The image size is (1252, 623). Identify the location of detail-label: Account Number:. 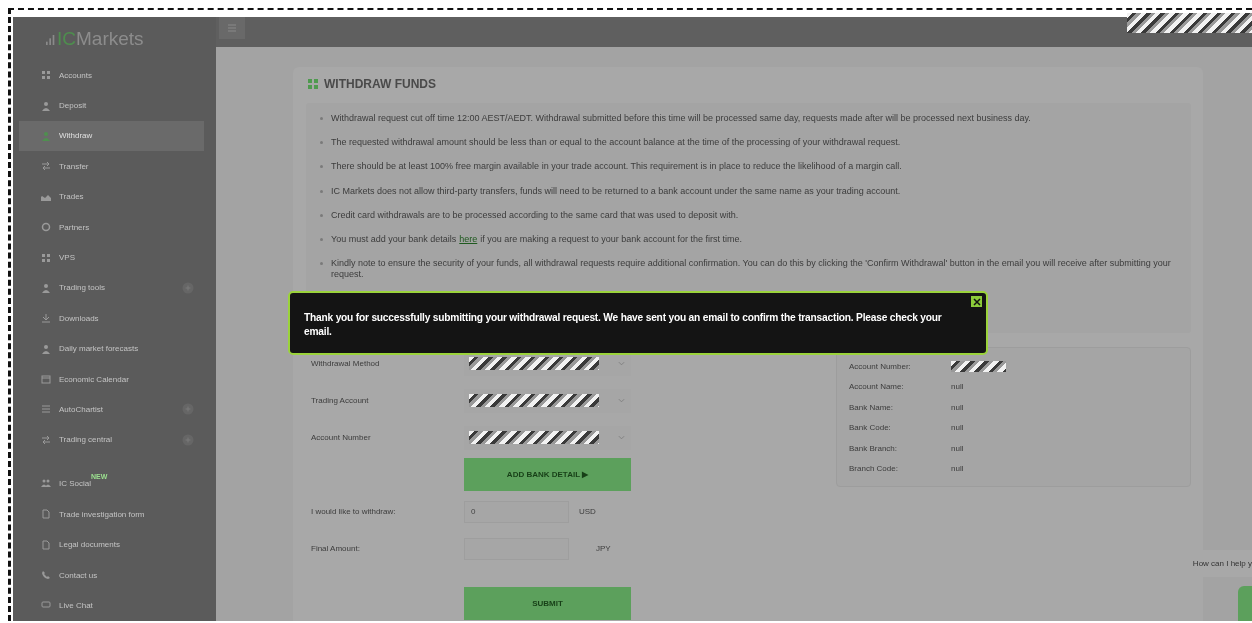
(880, 366).